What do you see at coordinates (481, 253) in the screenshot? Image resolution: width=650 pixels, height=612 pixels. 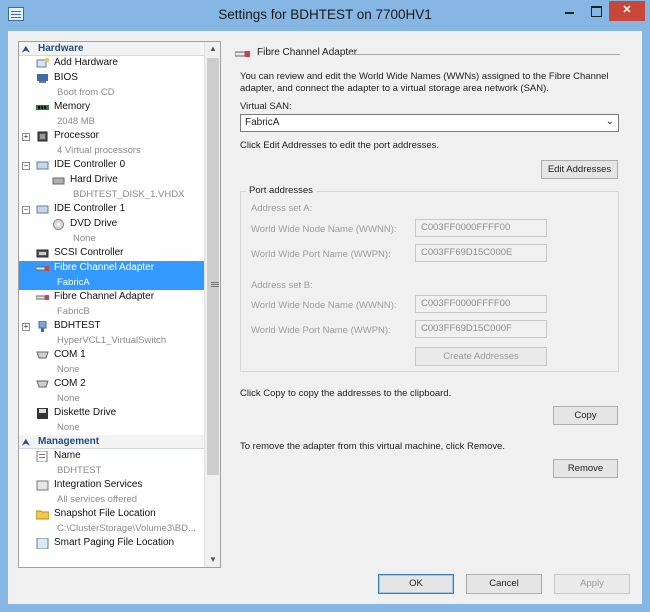 I see `set-a-wwpn-field: C003FF69D15C000E` at bounding box center [481, 253].